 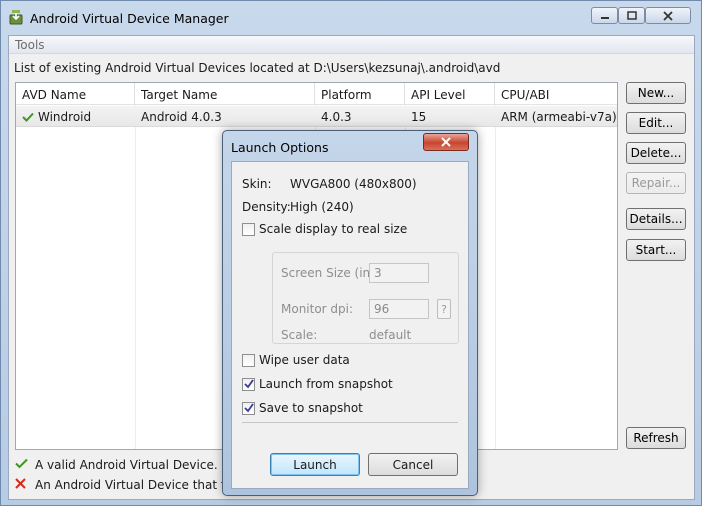 I want to click on cell-avd-name: Windroid, so click(x=75, y=116).